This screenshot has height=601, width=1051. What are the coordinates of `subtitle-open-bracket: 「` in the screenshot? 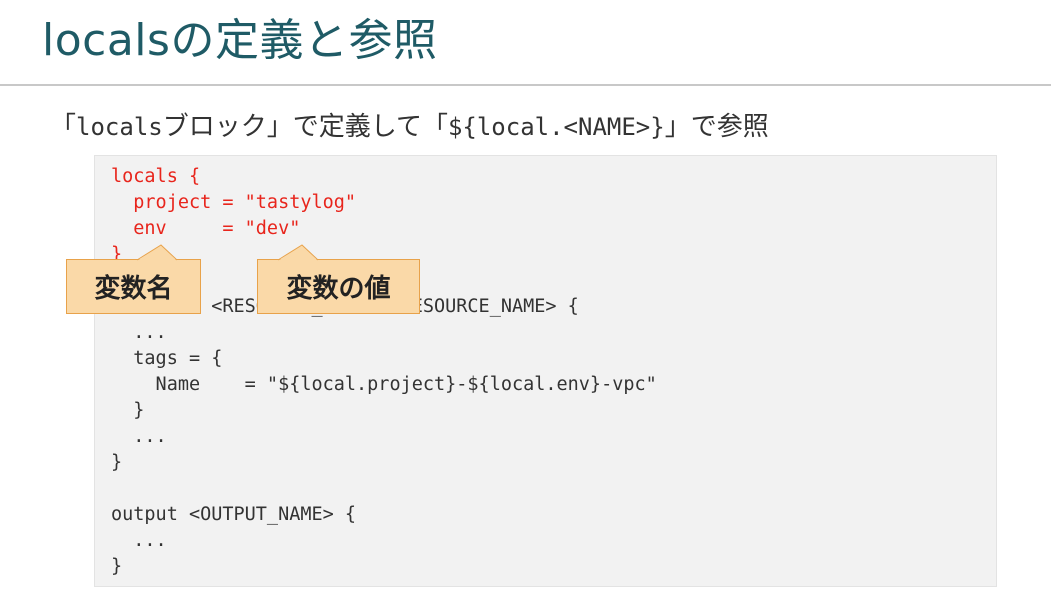 It's located at (63, 127).